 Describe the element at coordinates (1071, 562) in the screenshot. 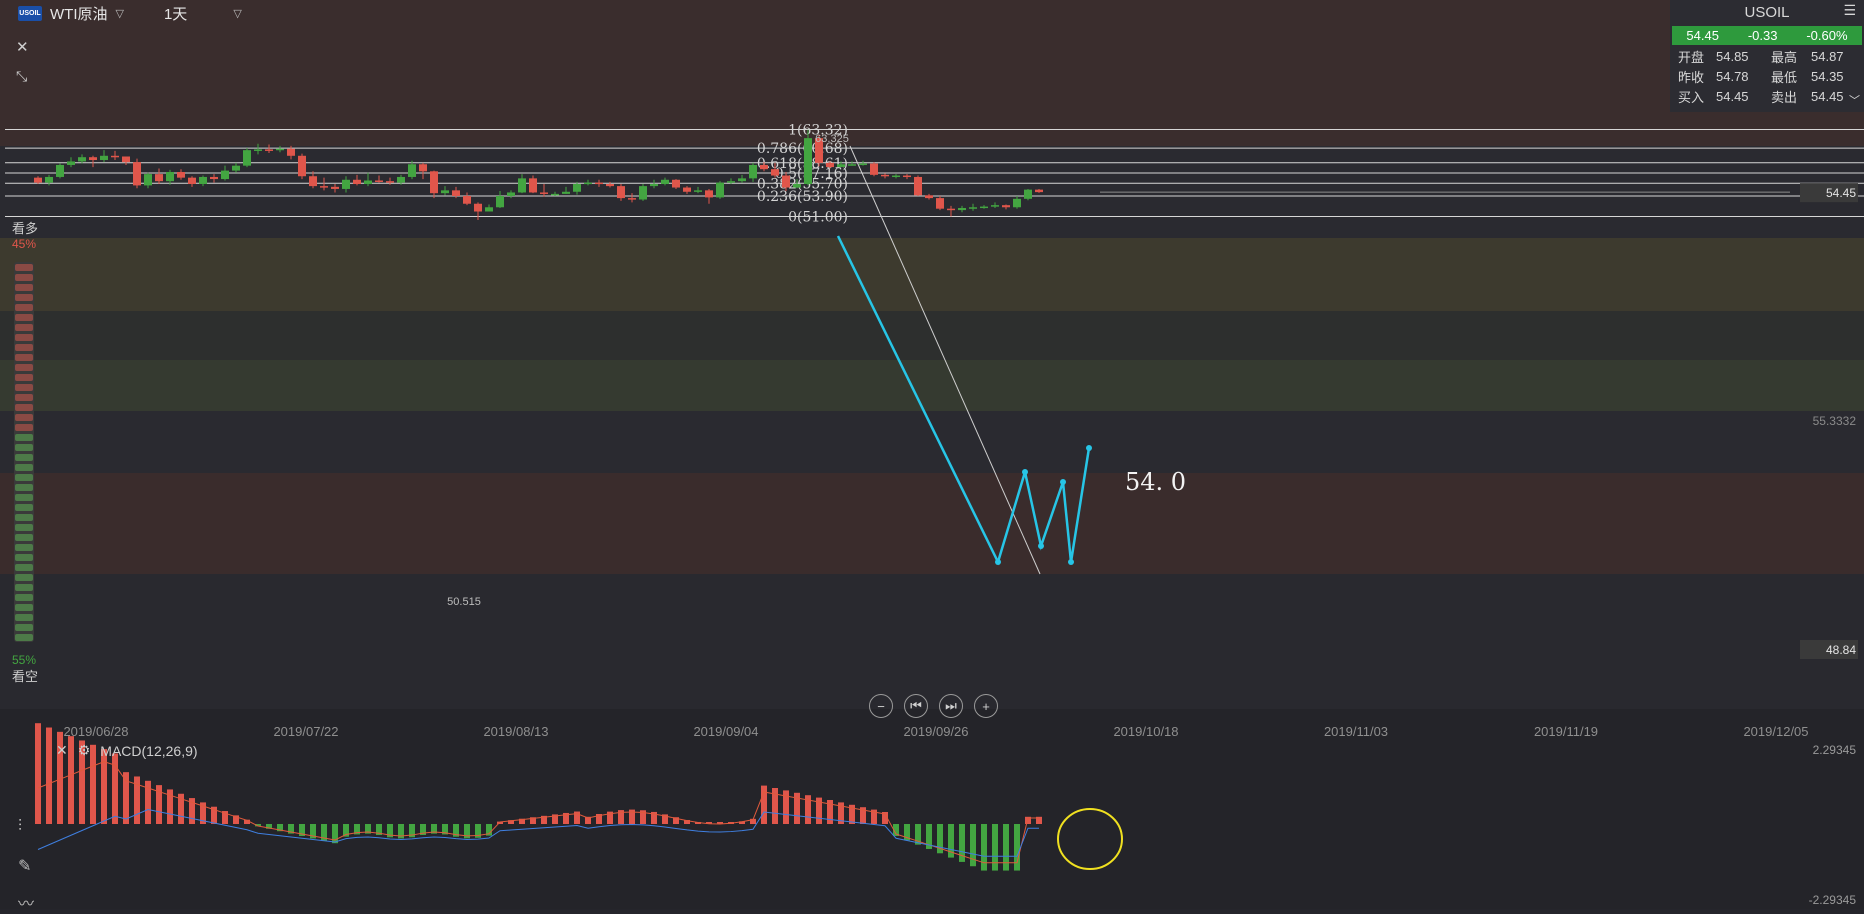

I see `wave-arrowhead` at that location.